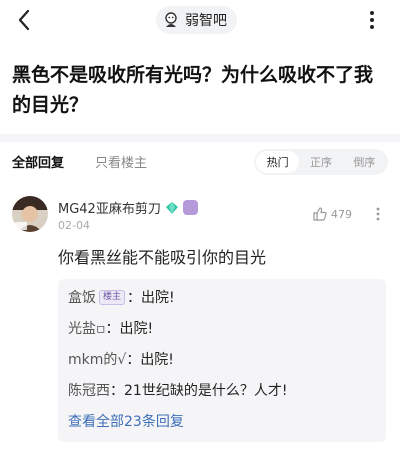  I want to click on comment-date: 02-04, so click(74, 225).